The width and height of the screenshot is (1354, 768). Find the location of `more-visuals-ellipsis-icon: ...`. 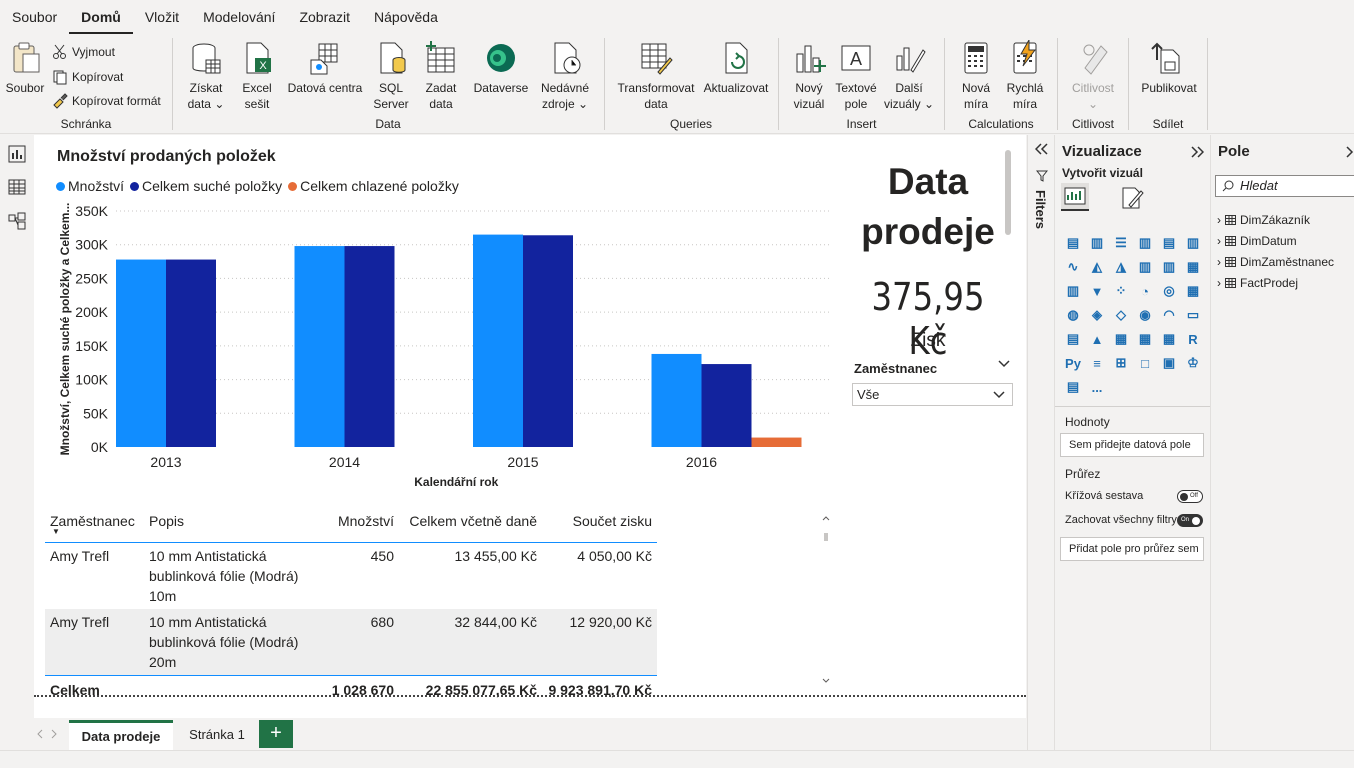

more-visuals-ellipsis-icon: ... is located at coordinates (1097, 387).